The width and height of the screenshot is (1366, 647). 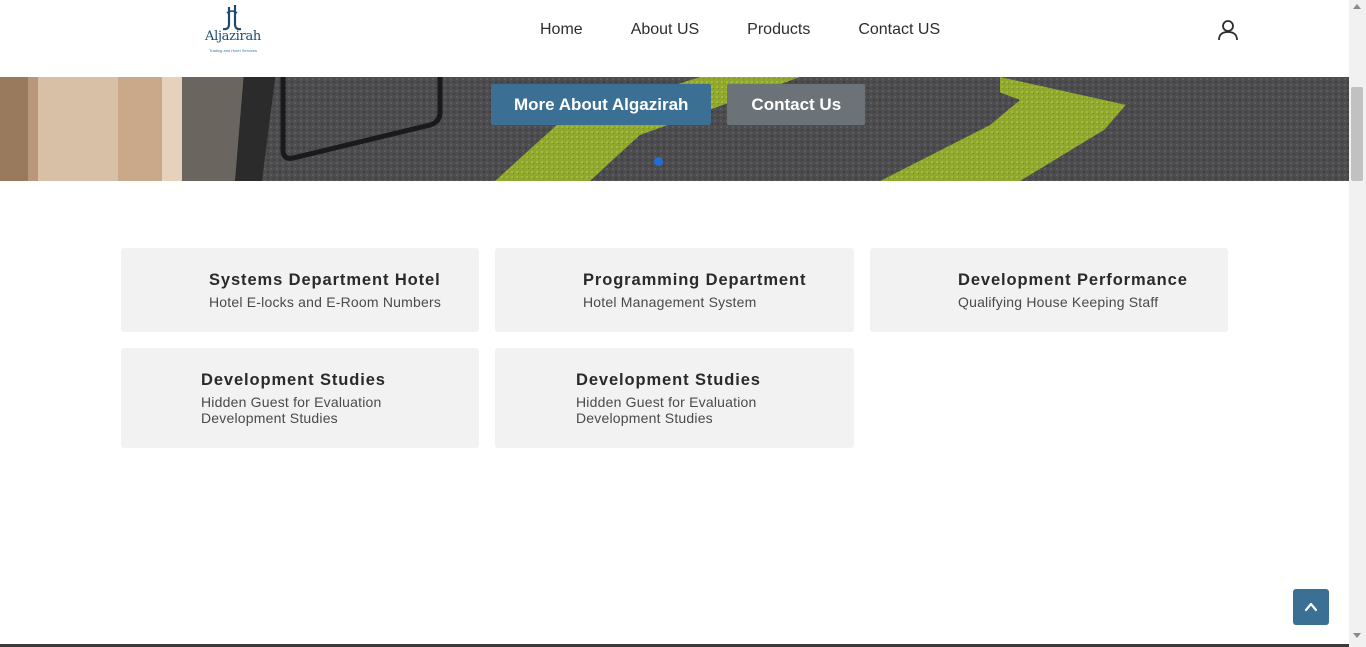 What do you see at coordinates (740, 30) in the screenshot?
I see `main-nav: Home About US Products Contact US` at bounding box center [740, 30].